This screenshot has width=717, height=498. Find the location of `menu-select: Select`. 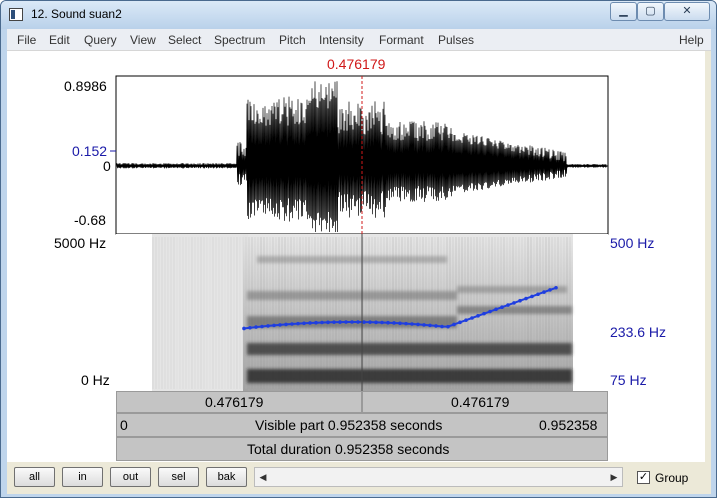

menu-select: Select is located at coordinates (184, 40).